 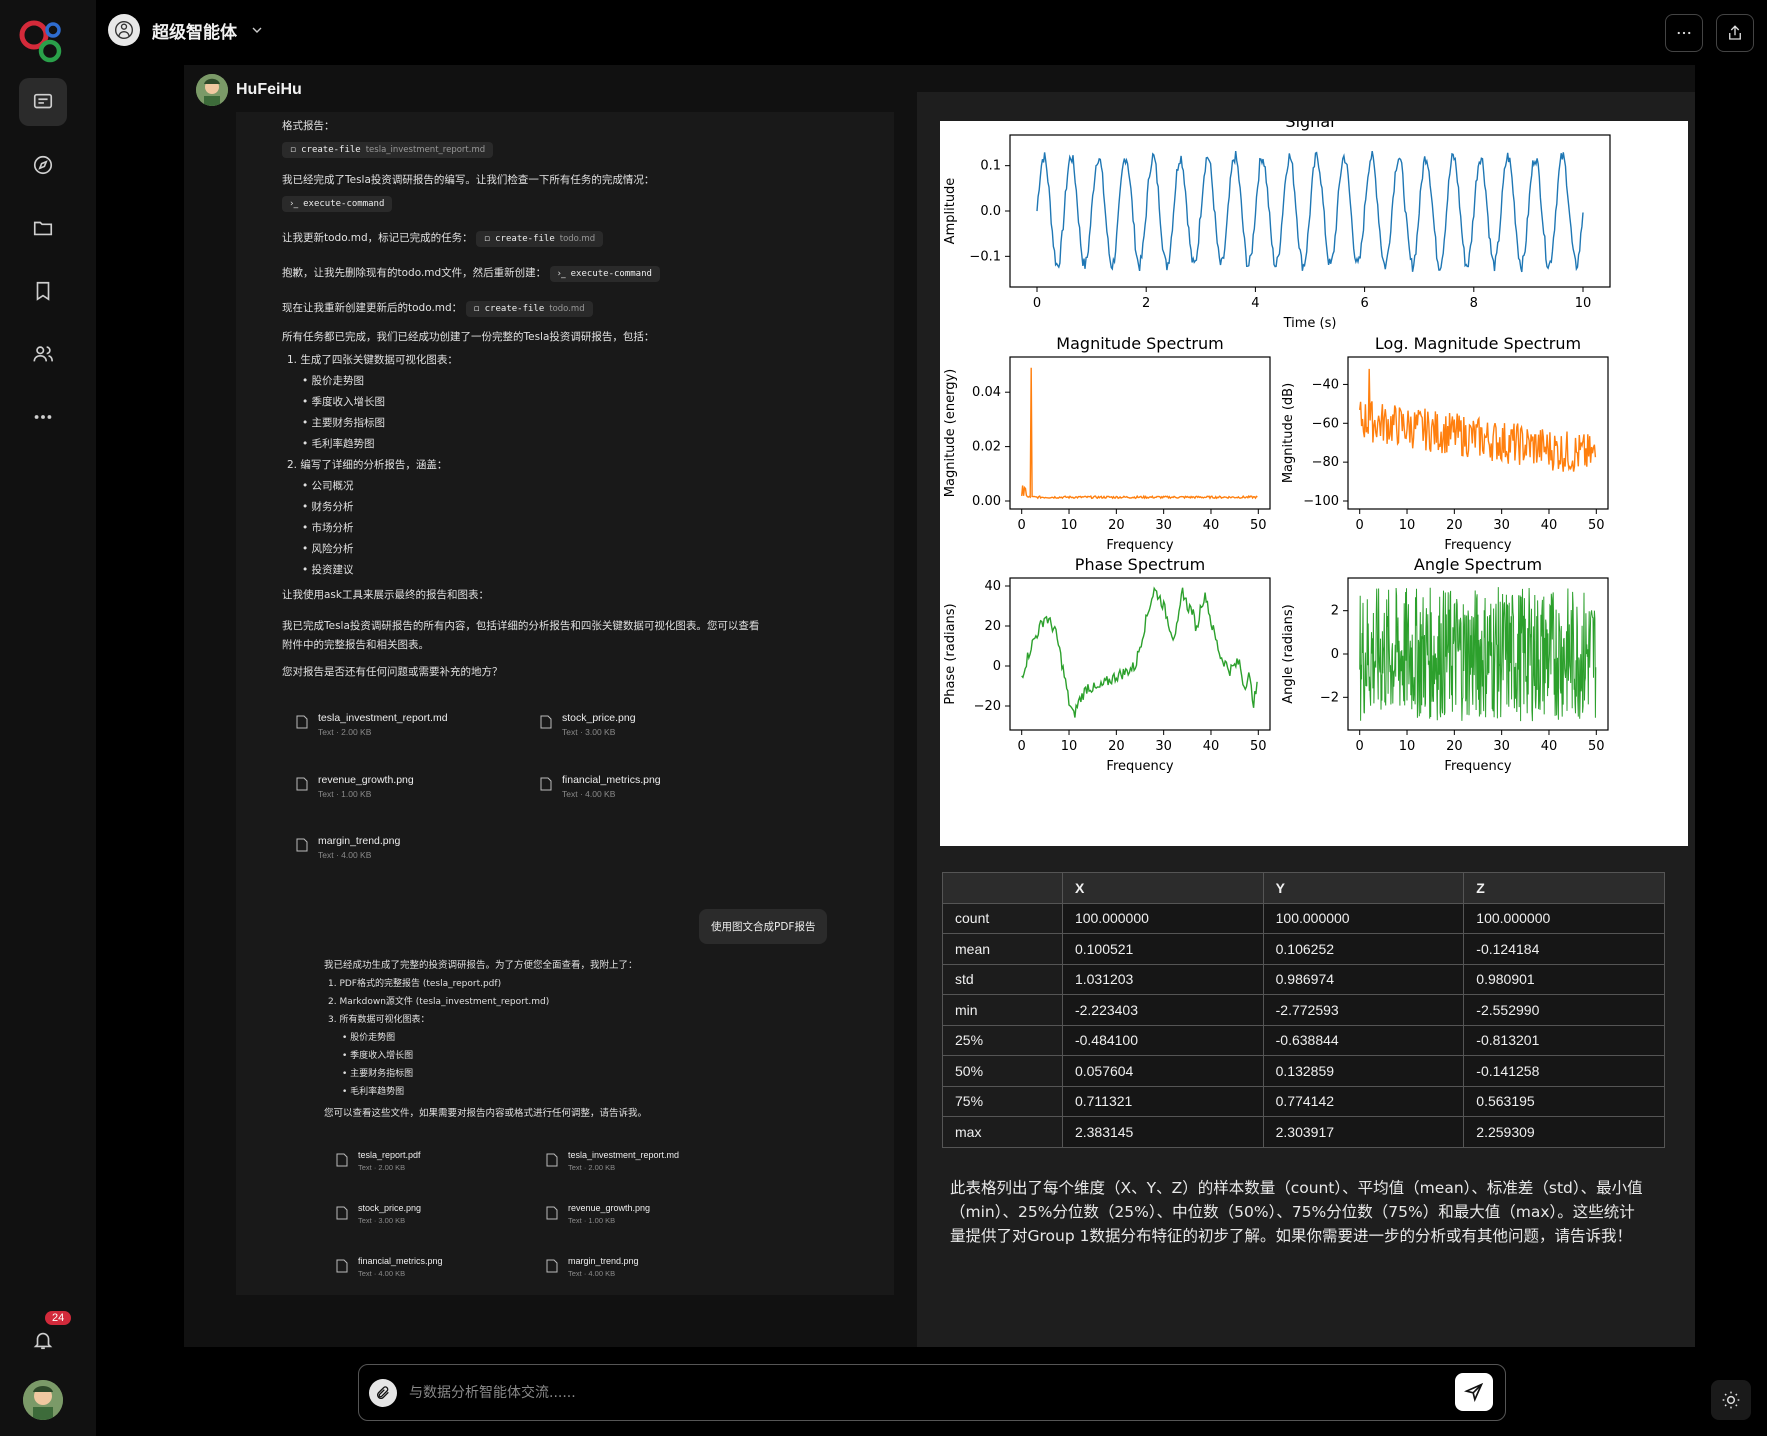 What do you see at coordinates (385, 595) in the screenshot?
I see `message-text: 让我使用ask工具来展示最终的报告和图表：` at bounding box center [385, 595].